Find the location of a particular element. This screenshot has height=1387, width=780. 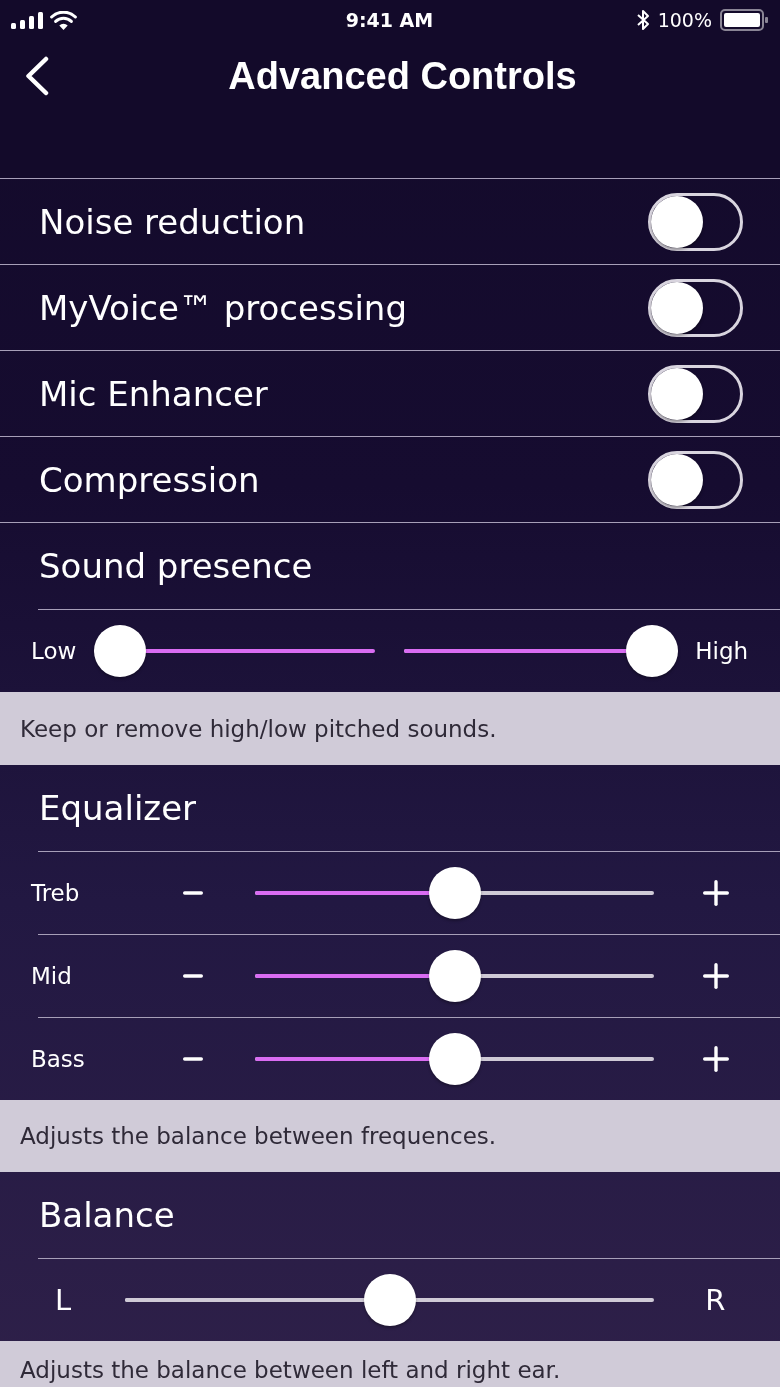

battery-icon is located at coordinates (744, 20).